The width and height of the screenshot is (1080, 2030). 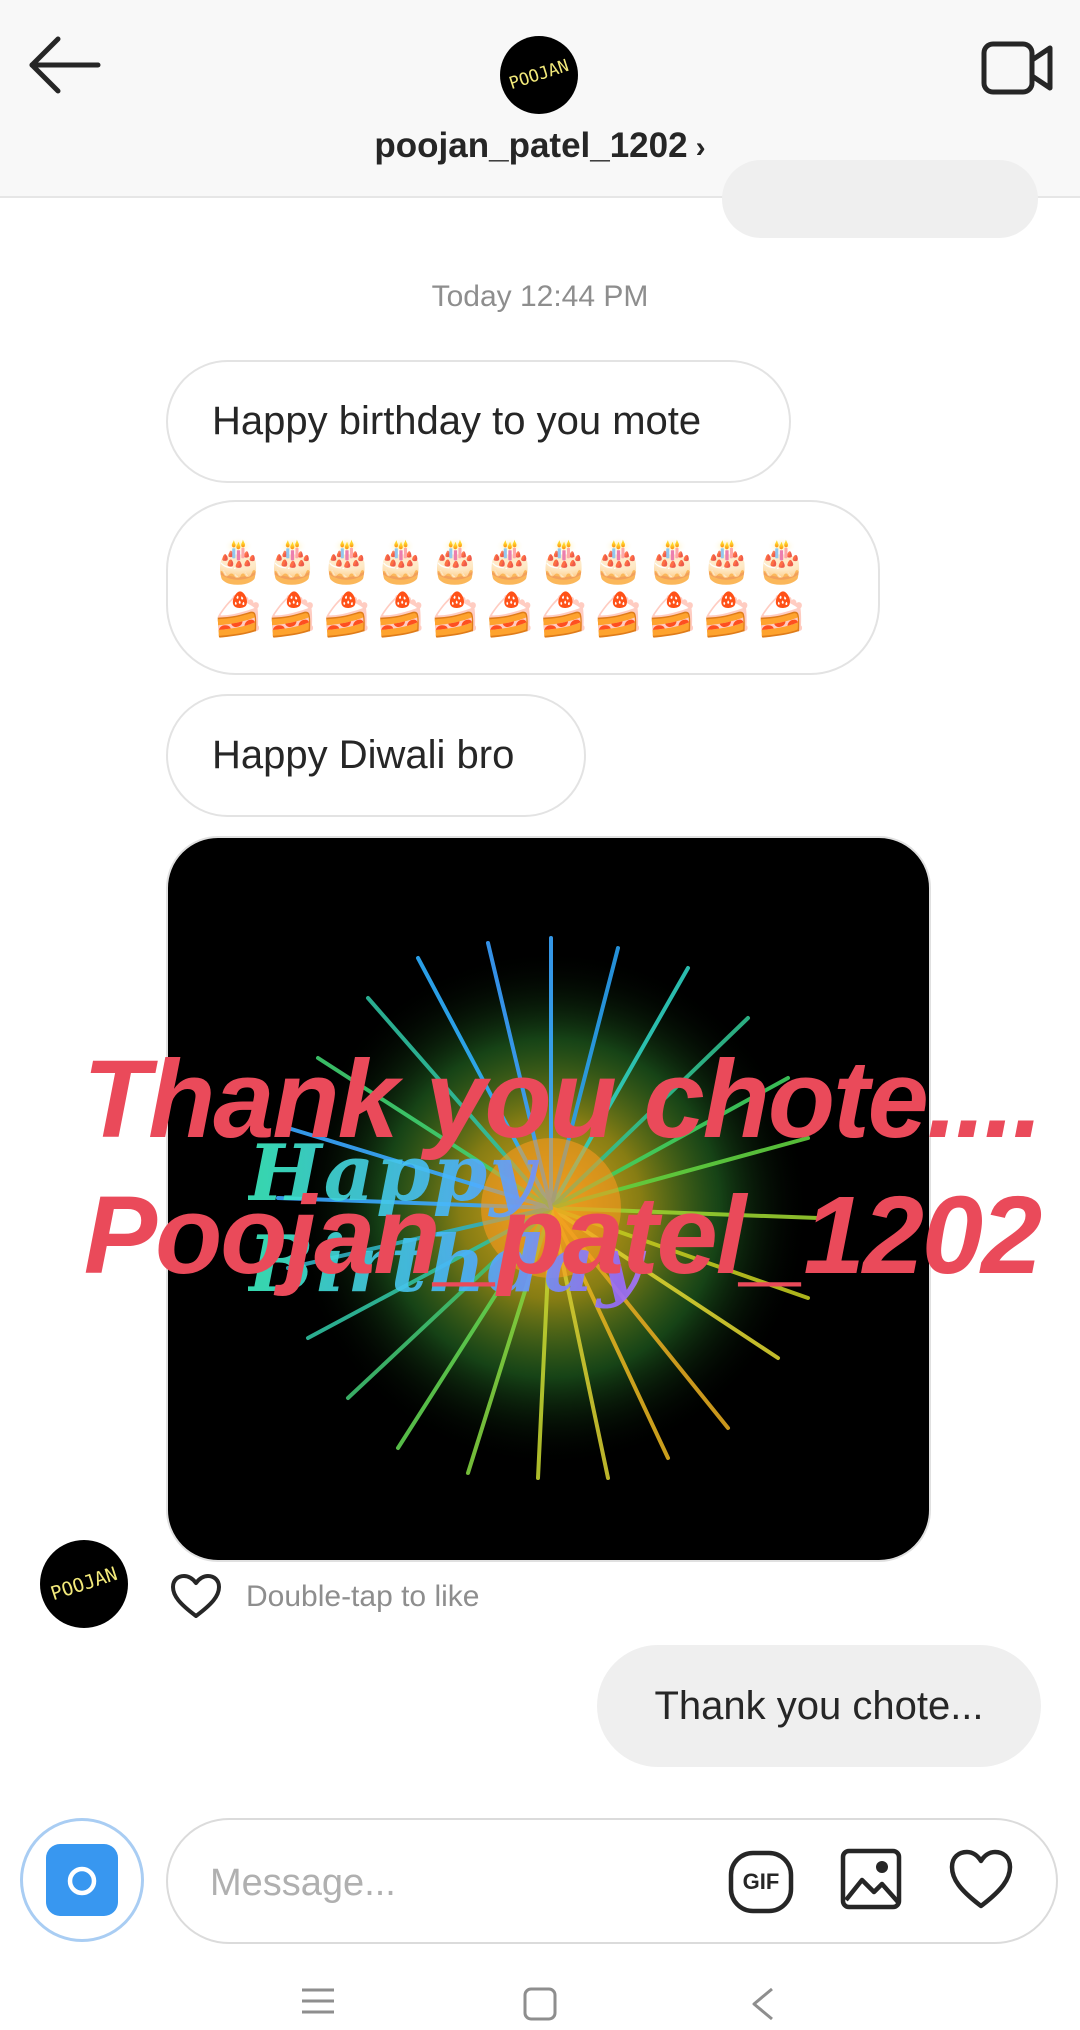 I want to click on header-avatar: POOJAN, so click(x=539, y=75).